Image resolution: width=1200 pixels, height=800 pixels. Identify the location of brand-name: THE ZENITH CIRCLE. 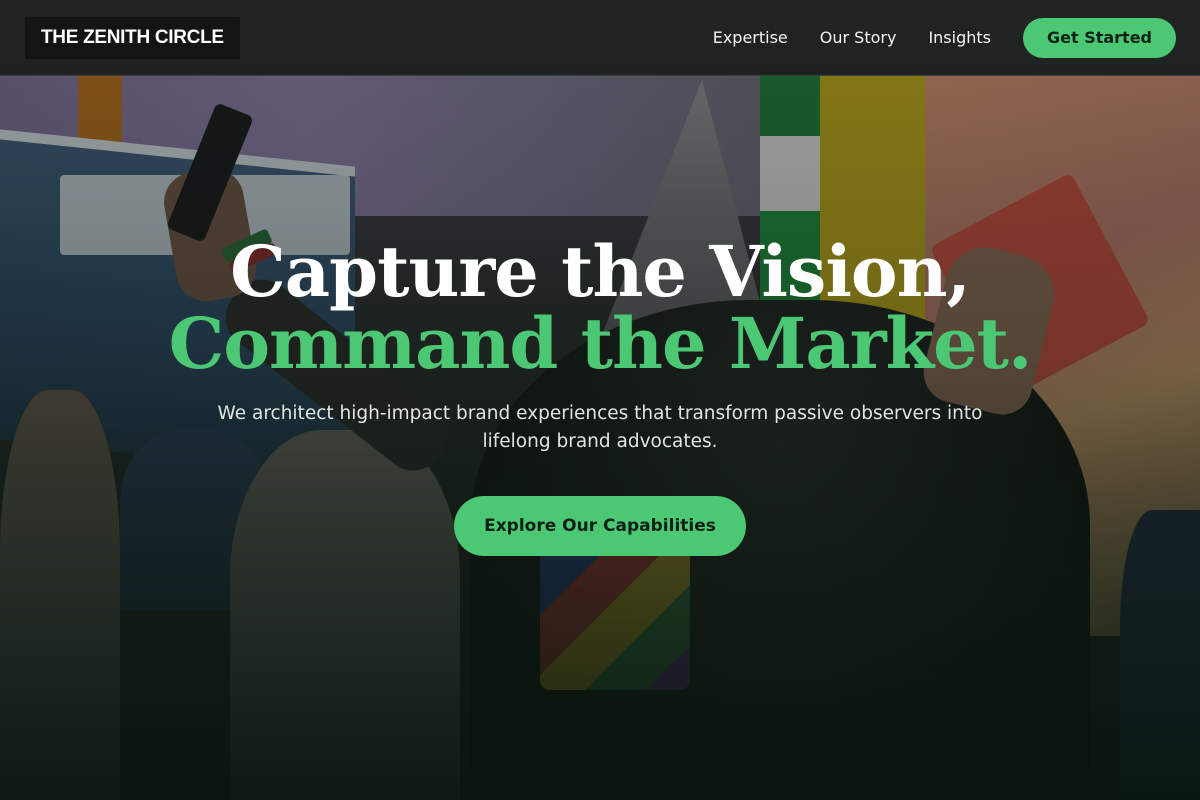
(132, 37).